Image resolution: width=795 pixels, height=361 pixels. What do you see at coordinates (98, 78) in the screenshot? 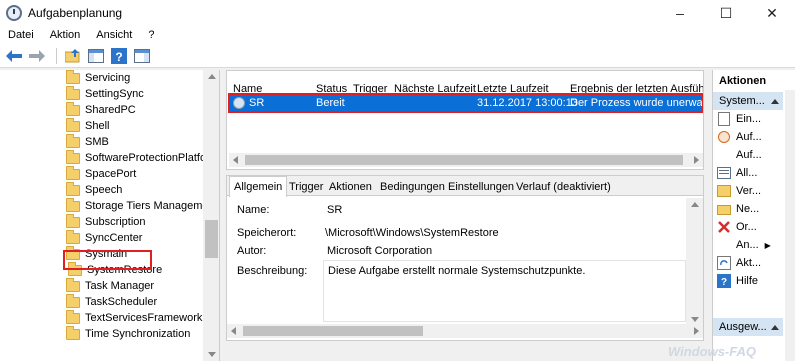
I see `tree-item-servicing: Servicing` at bounding box center [98, 78].